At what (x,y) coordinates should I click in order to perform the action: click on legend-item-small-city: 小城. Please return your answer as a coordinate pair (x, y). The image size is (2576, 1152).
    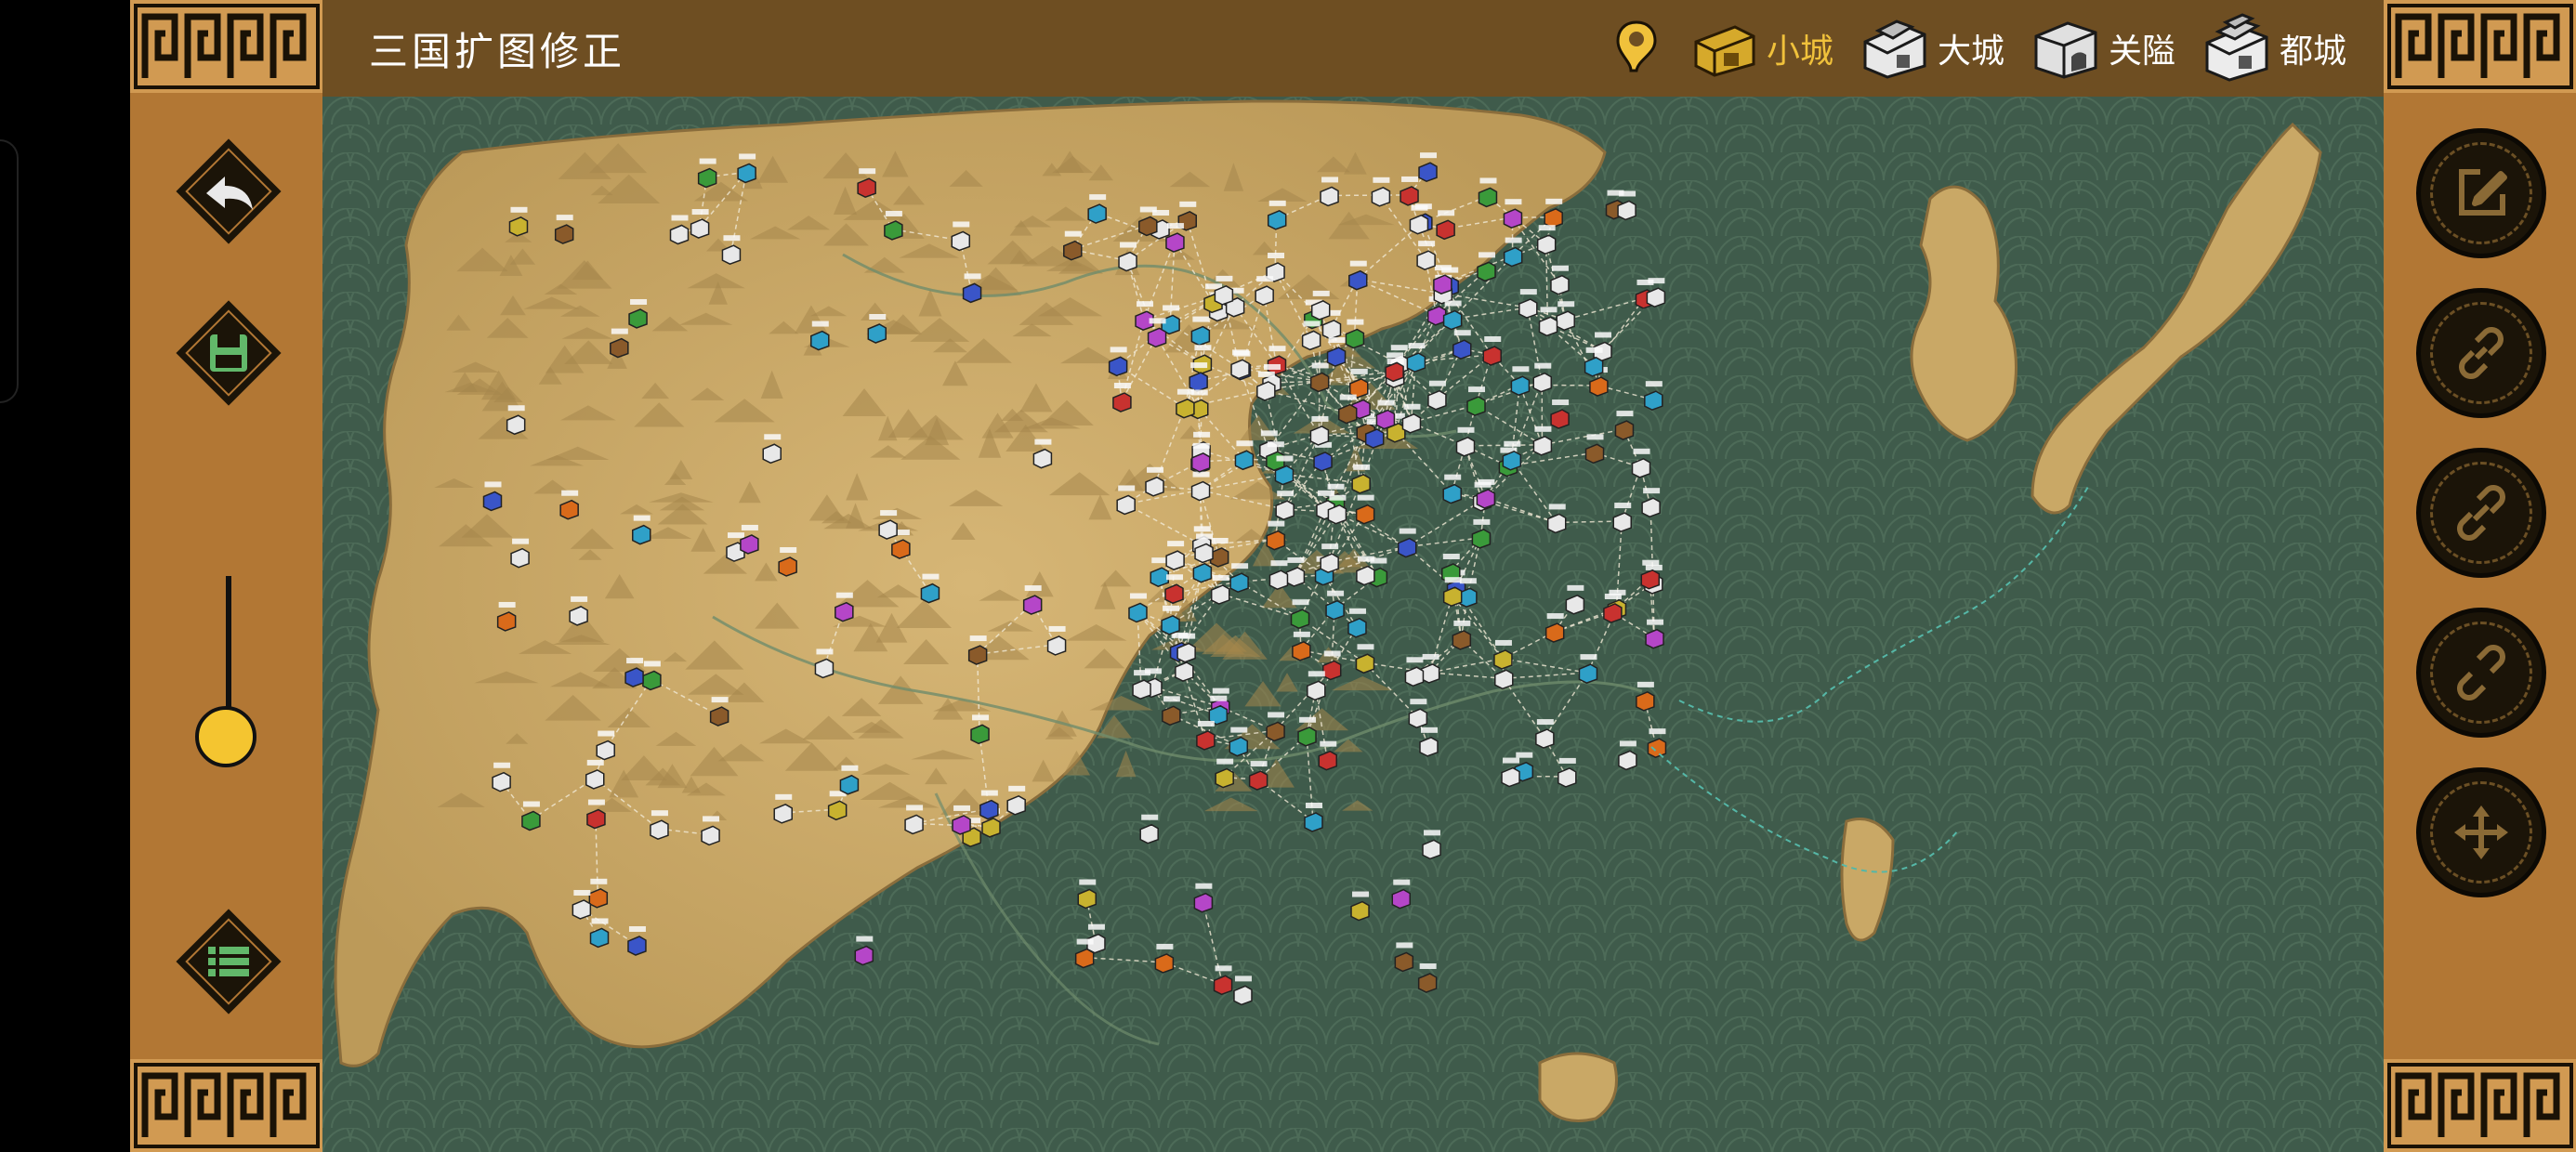
    Looking at the image, I should click on (1761, 48).